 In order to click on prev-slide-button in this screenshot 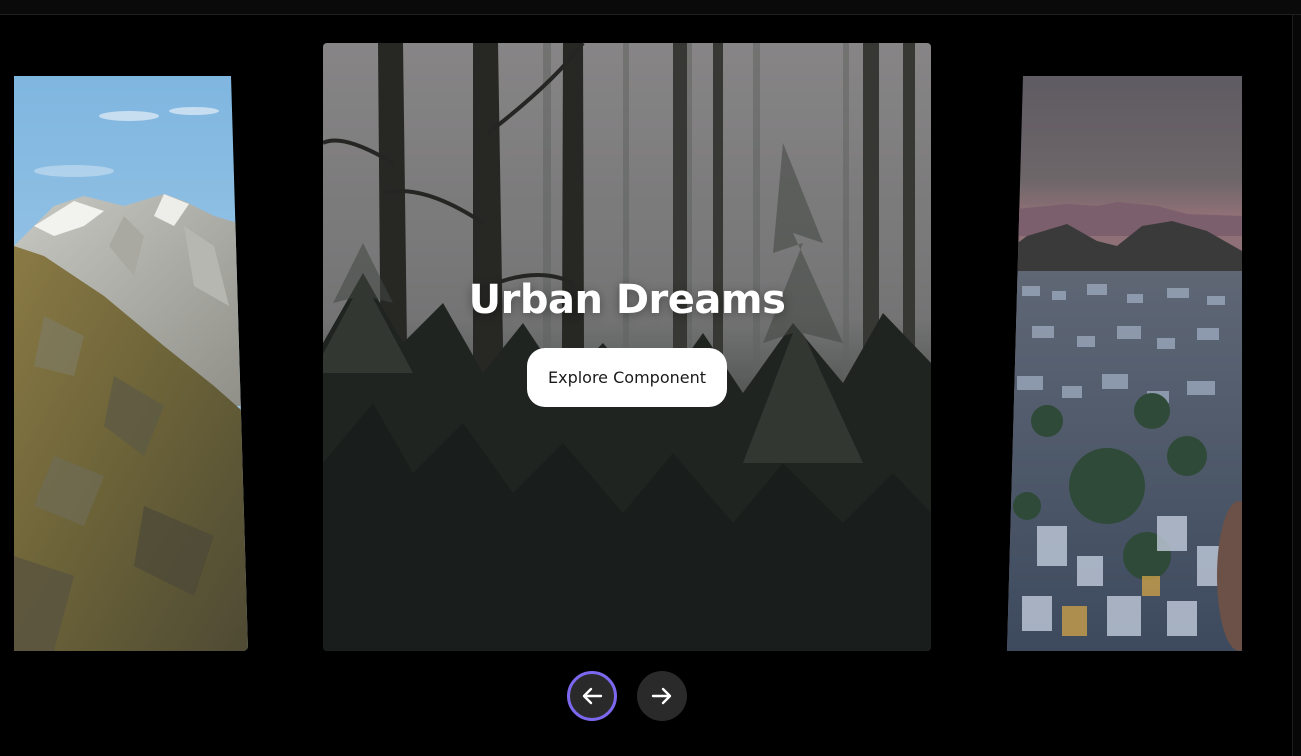, I will do `click(592, 696)`.